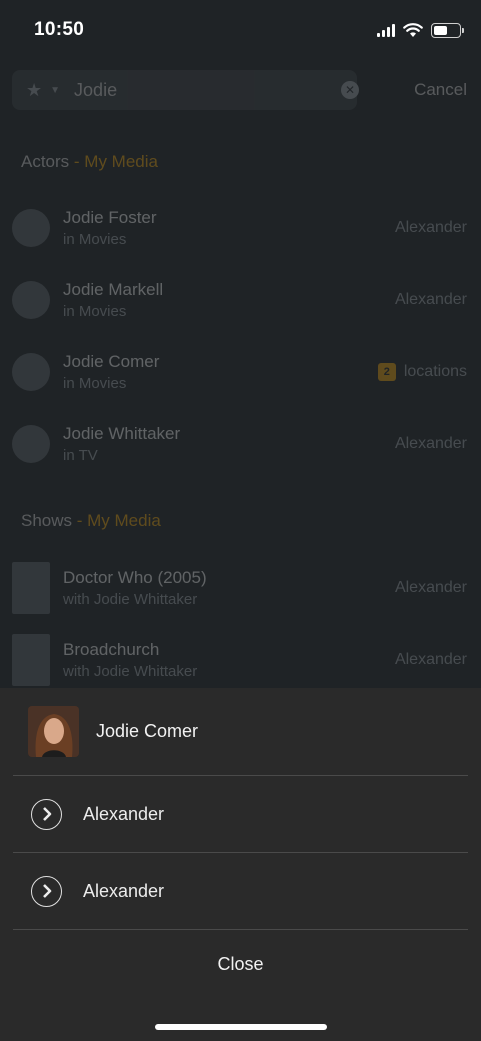 The width and height of the screenshot is (481, 1041). Describe the element at coordinates (135, 577) in the screenshot. I see `item-title: Doctor Who (2005)` at that location.